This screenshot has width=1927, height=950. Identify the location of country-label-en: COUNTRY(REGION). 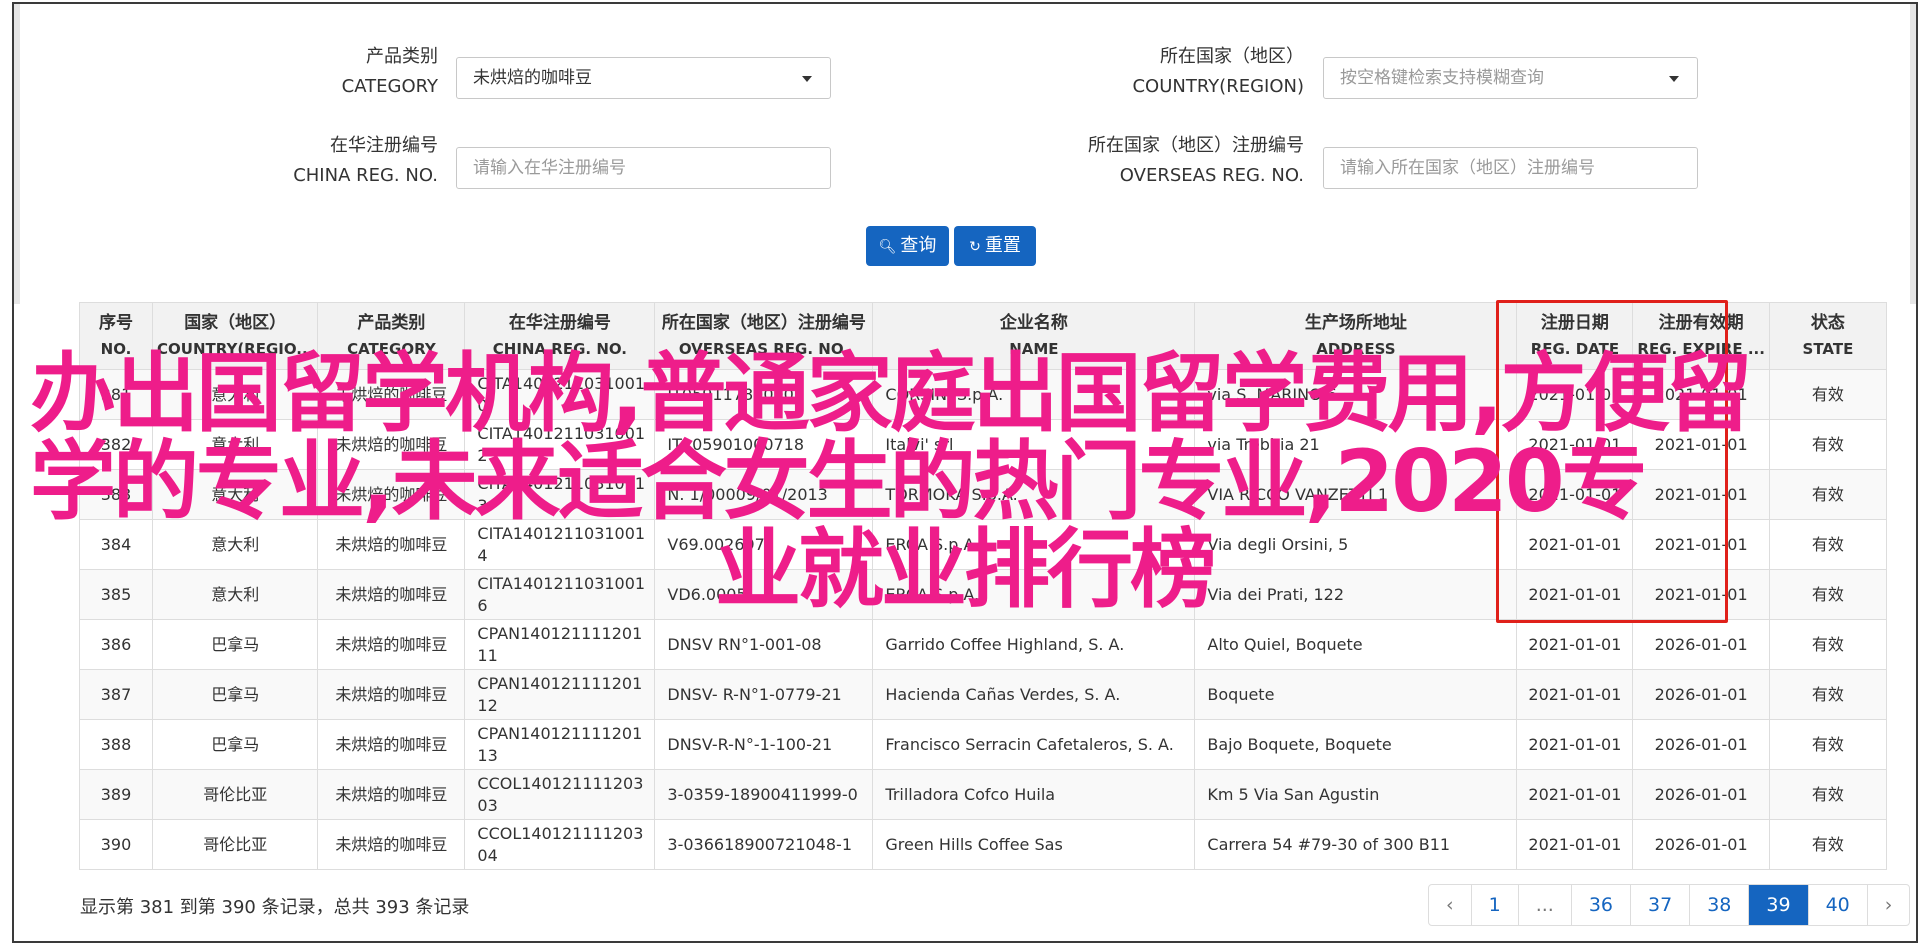
(1218, 86).